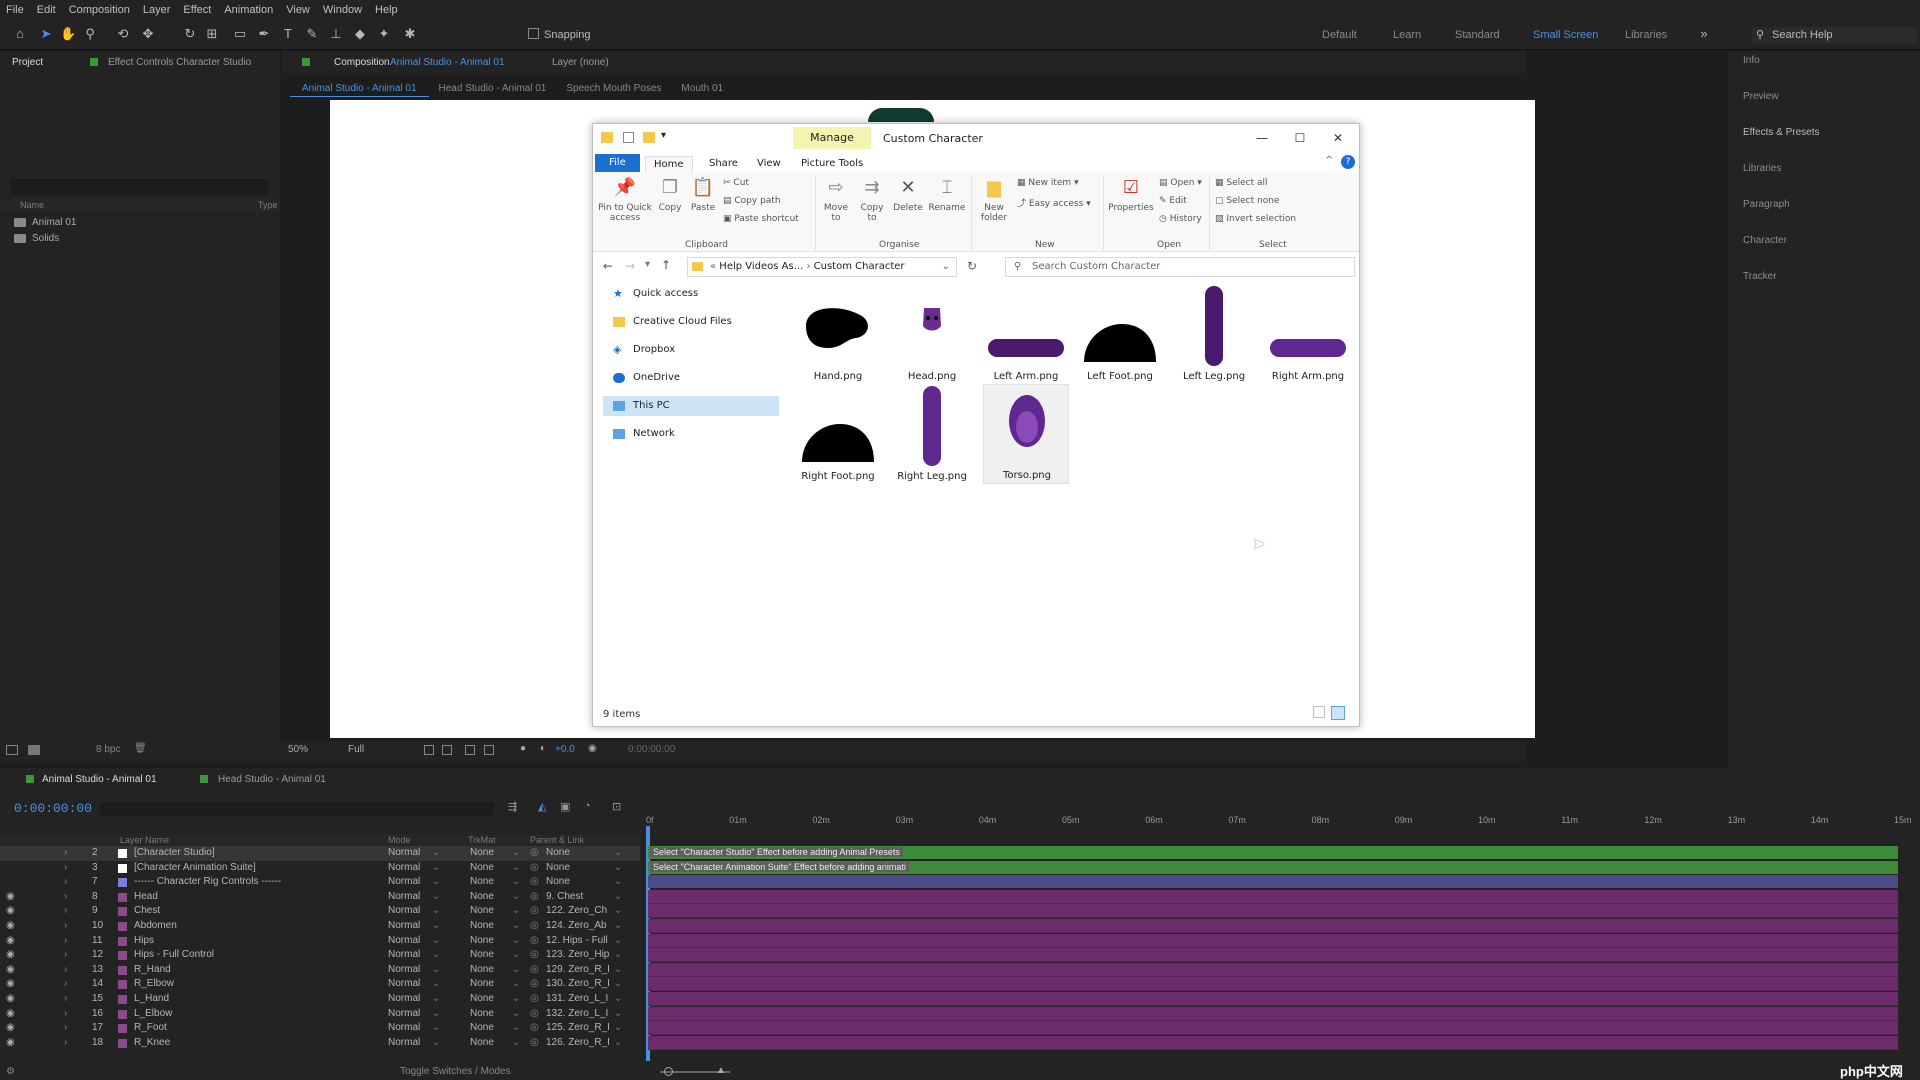  Describe the element at coordinates (691, 322) in the screenshot. I see `nav-creative-cloud: Creative Cloud Files` at that location.